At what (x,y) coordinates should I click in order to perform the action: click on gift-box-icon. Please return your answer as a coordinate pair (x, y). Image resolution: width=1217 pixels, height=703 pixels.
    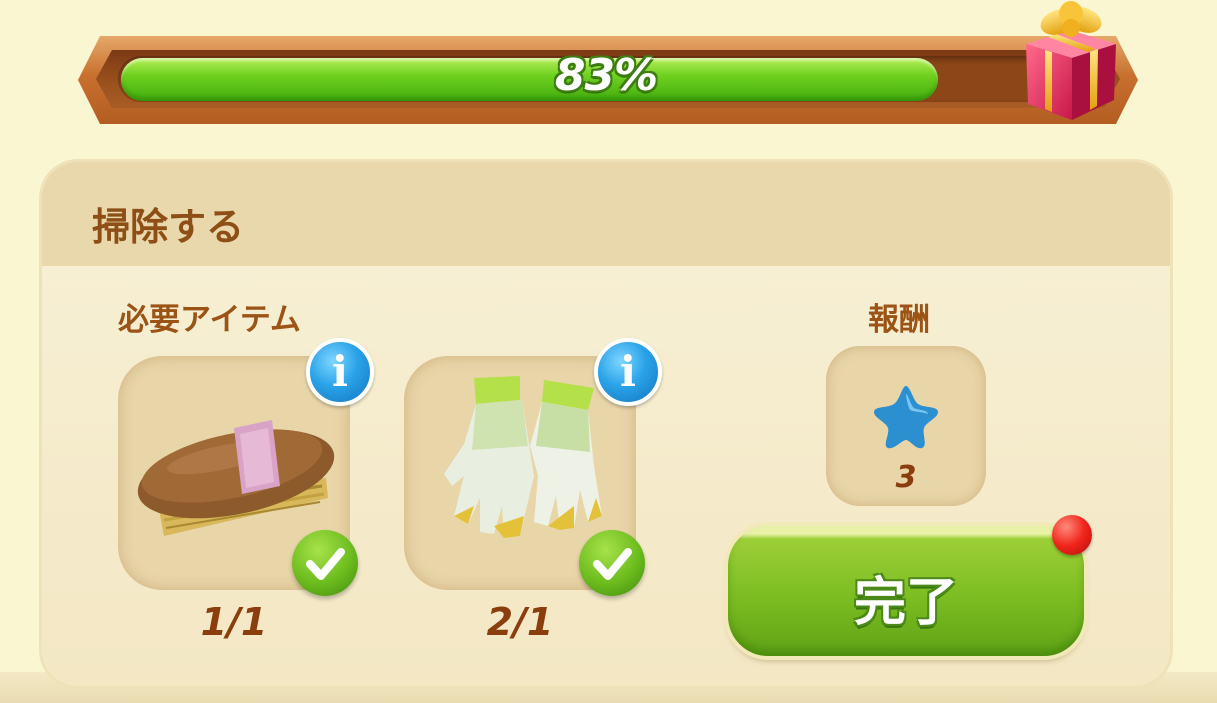
    Looking at the image, I should click on (1070, 63).